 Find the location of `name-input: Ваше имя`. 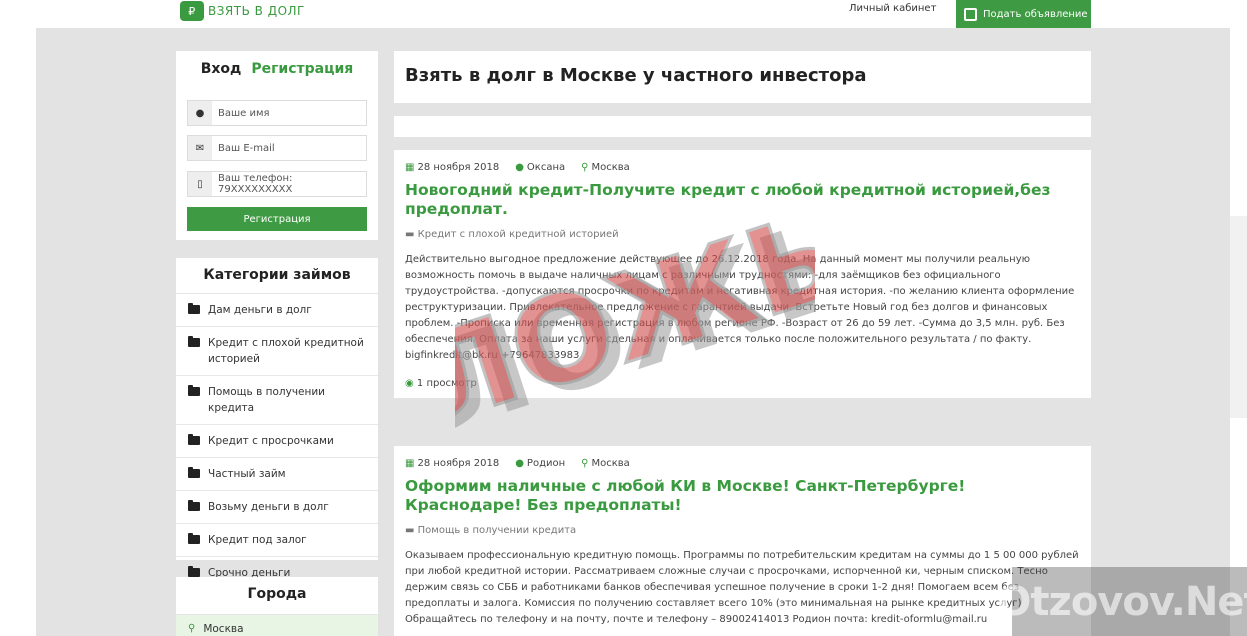

name-input: Ваше имя is located at coordinates (289, 113).